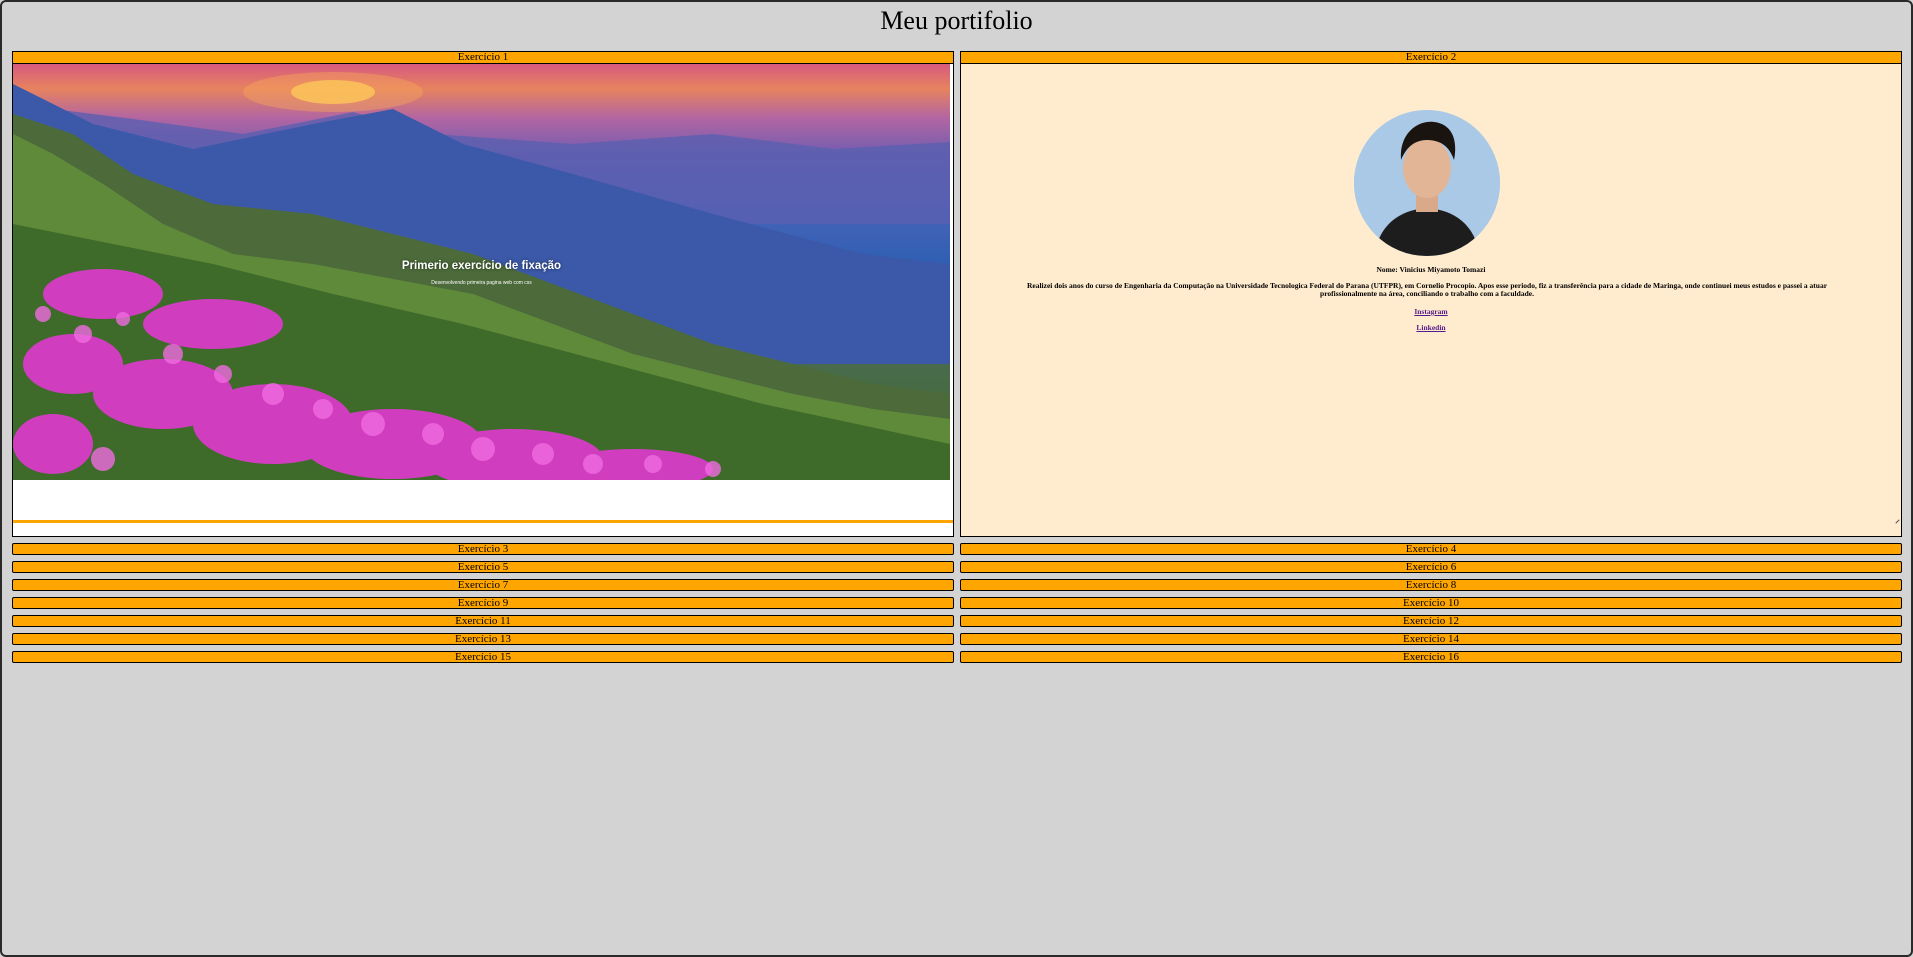 The height and width of the screenshot is (957, 1913). Describe the element at coordinates (483, 521) in the screenshot. I see `exercise-1-bottom-bar` at that location.